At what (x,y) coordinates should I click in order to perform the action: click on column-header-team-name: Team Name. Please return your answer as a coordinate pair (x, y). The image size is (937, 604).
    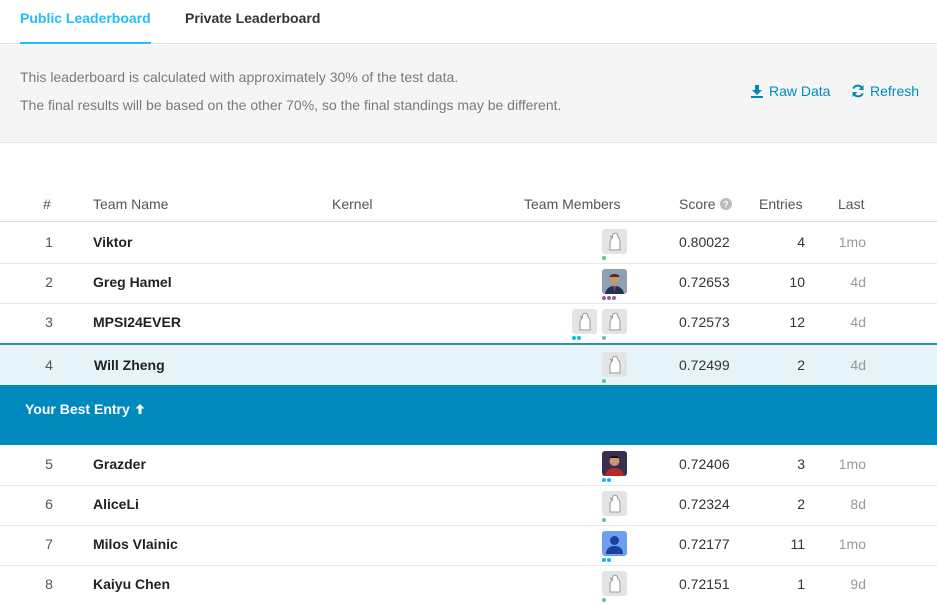
    Looking at the image, I should click on (131, 204).